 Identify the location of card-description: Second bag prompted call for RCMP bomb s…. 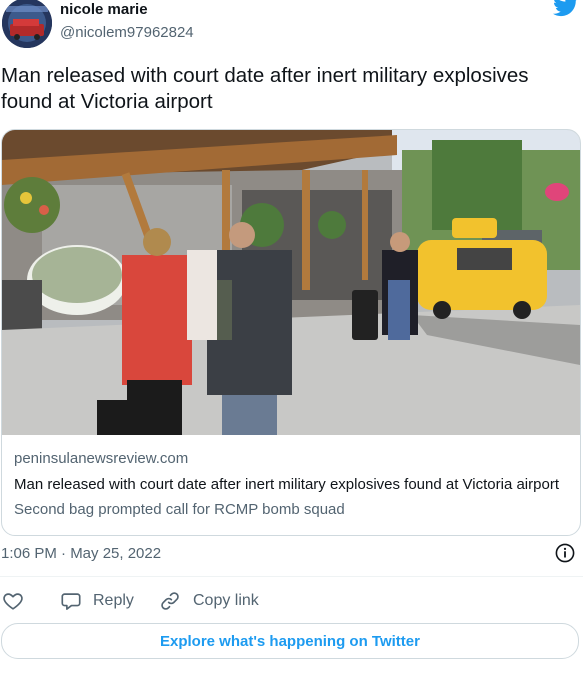
(179, 509).